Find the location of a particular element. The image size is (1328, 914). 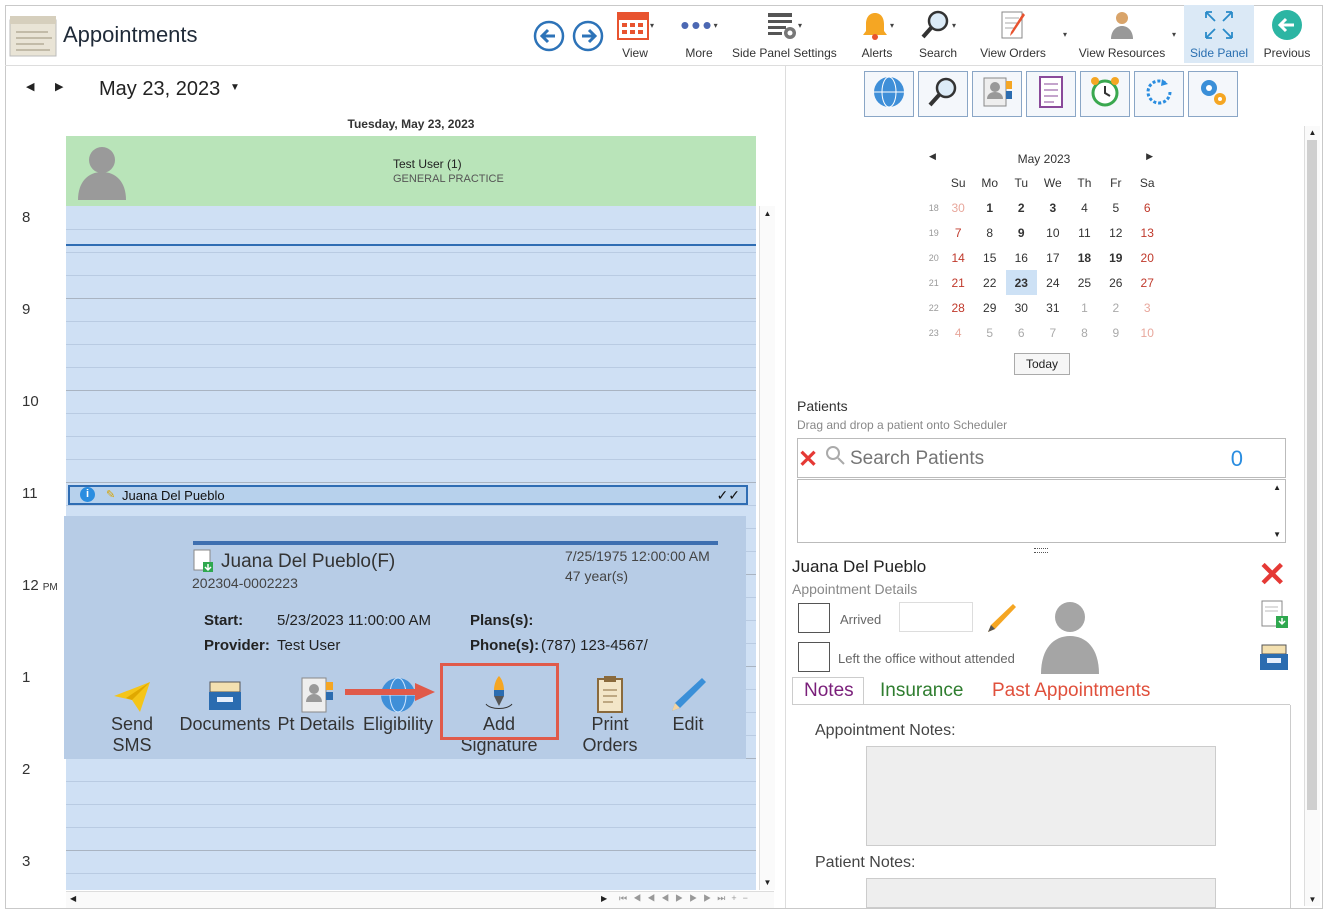

date-dropdown-icon: ▼ is located at coordinates (235, 87).